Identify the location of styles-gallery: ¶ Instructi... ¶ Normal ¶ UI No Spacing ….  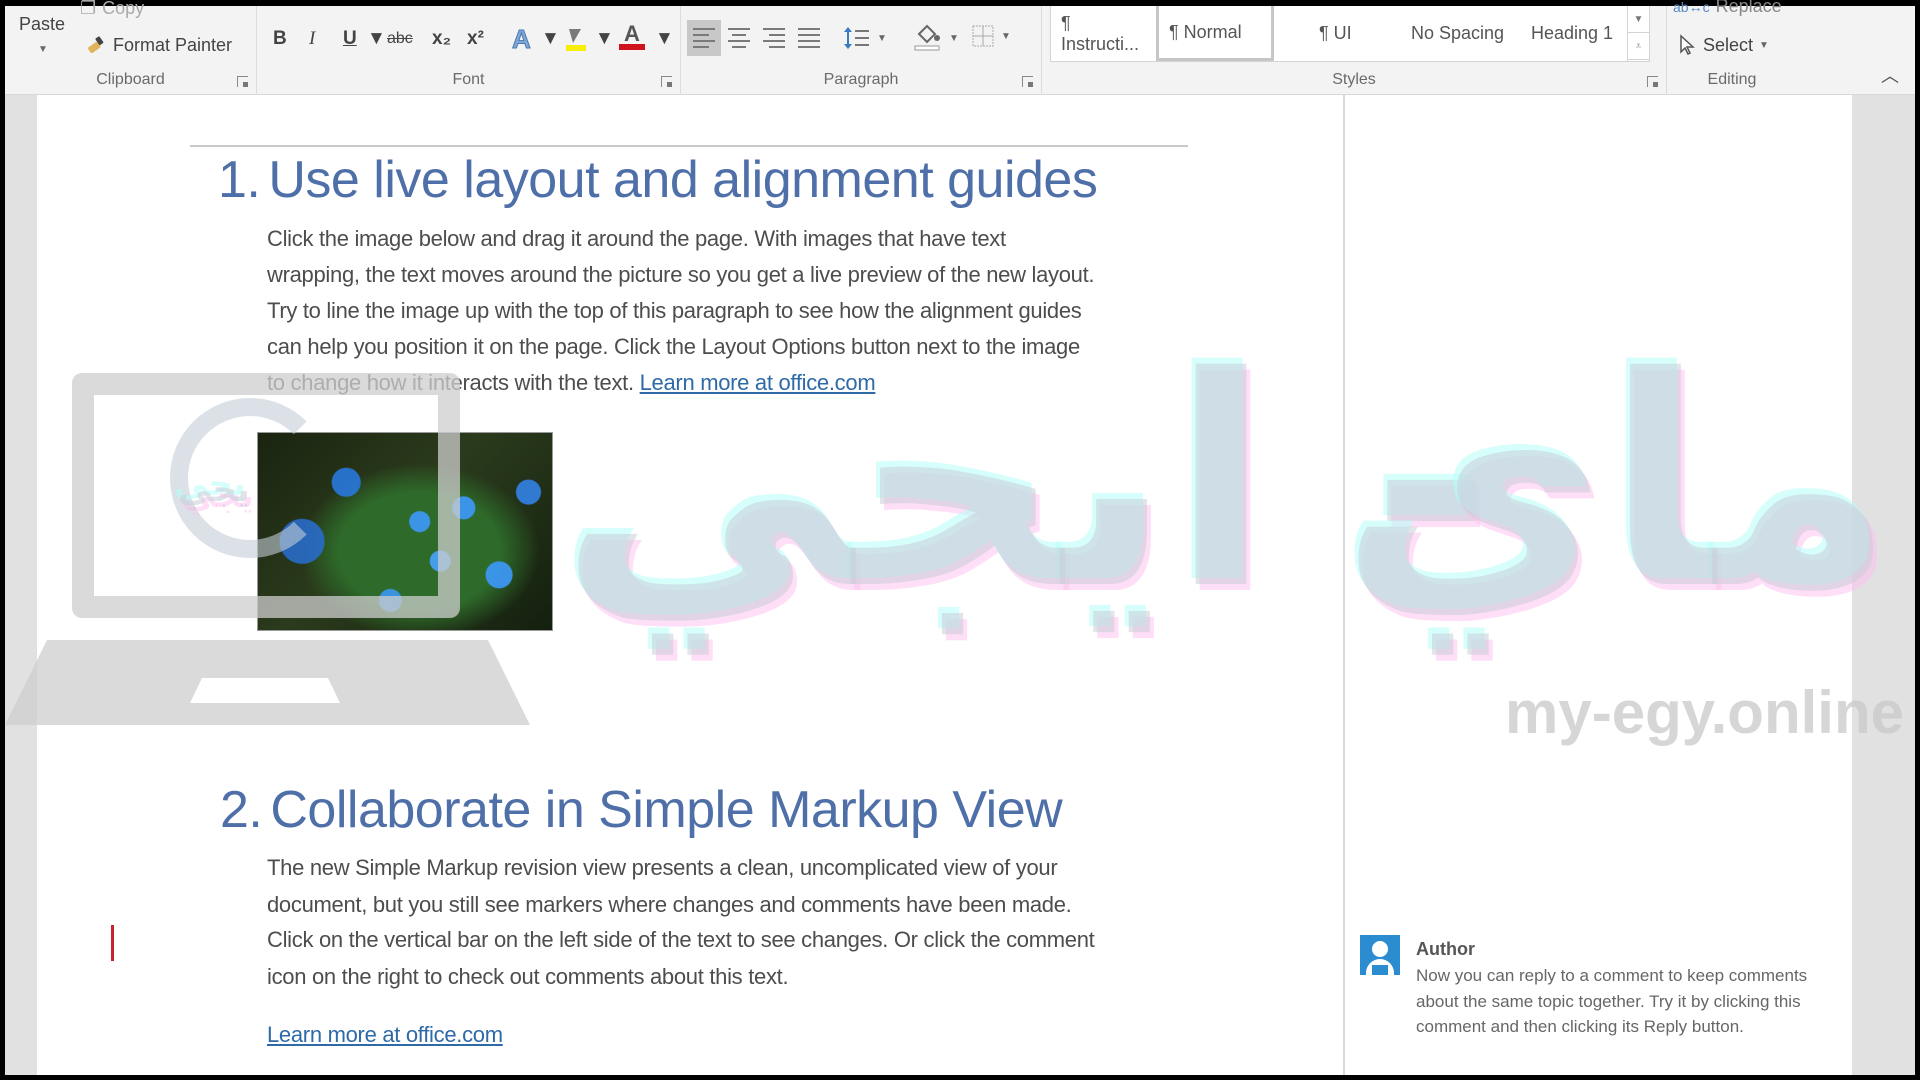
(1350, 34).